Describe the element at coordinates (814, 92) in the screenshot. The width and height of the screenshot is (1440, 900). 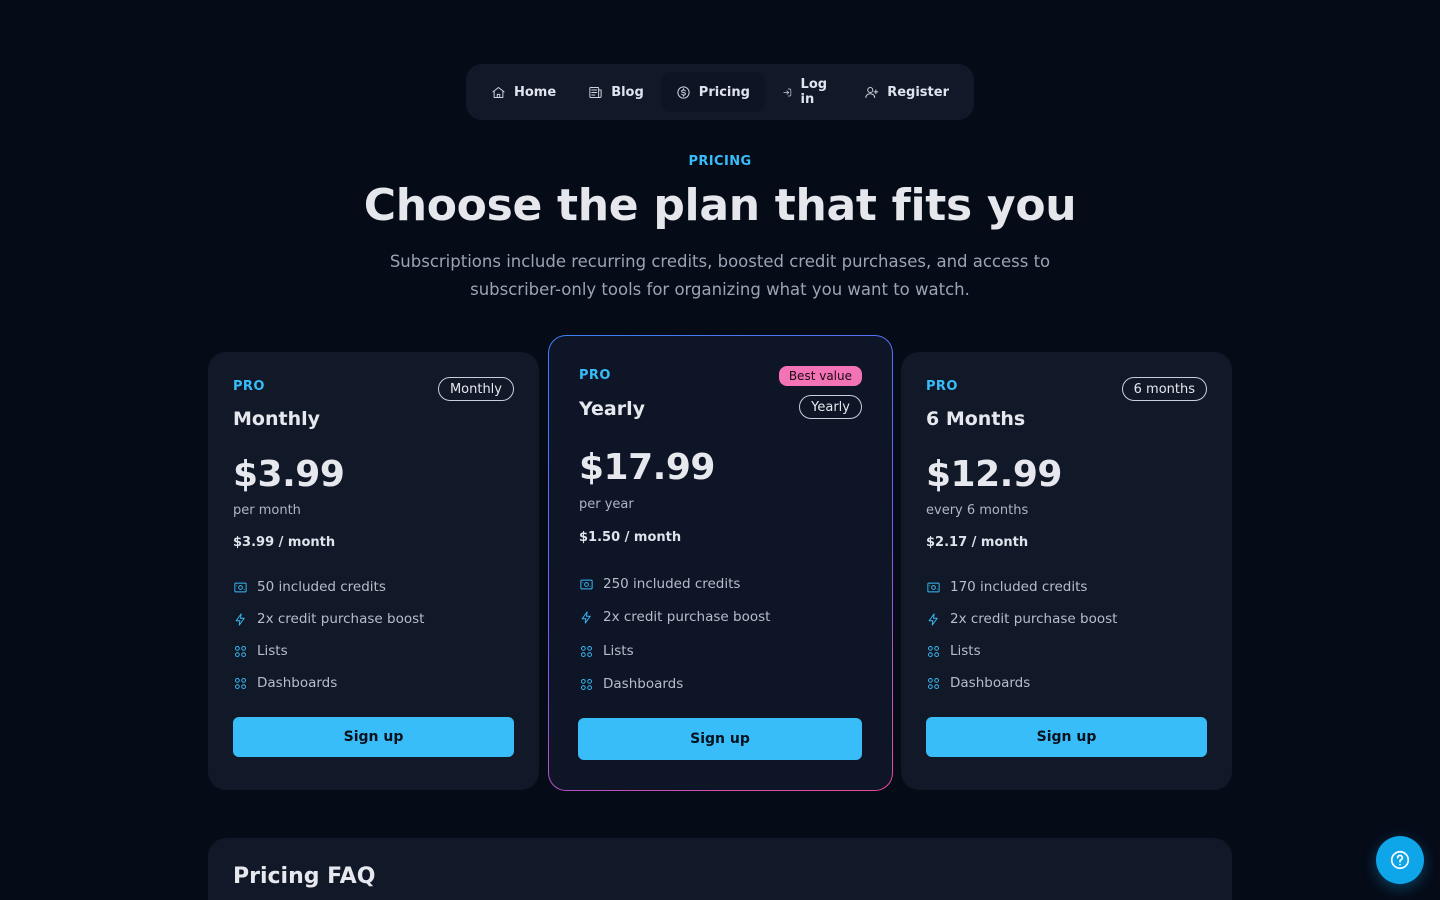
I see `nav-login-label: Log in` at that location.